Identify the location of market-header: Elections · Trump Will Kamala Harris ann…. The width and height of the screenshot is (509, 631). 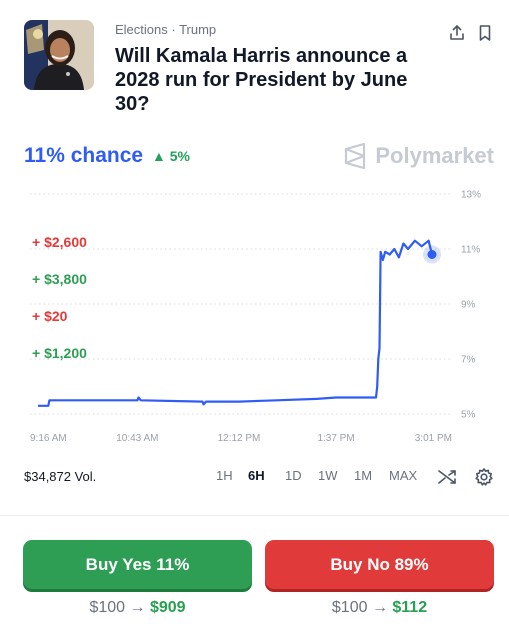
(259, 70).